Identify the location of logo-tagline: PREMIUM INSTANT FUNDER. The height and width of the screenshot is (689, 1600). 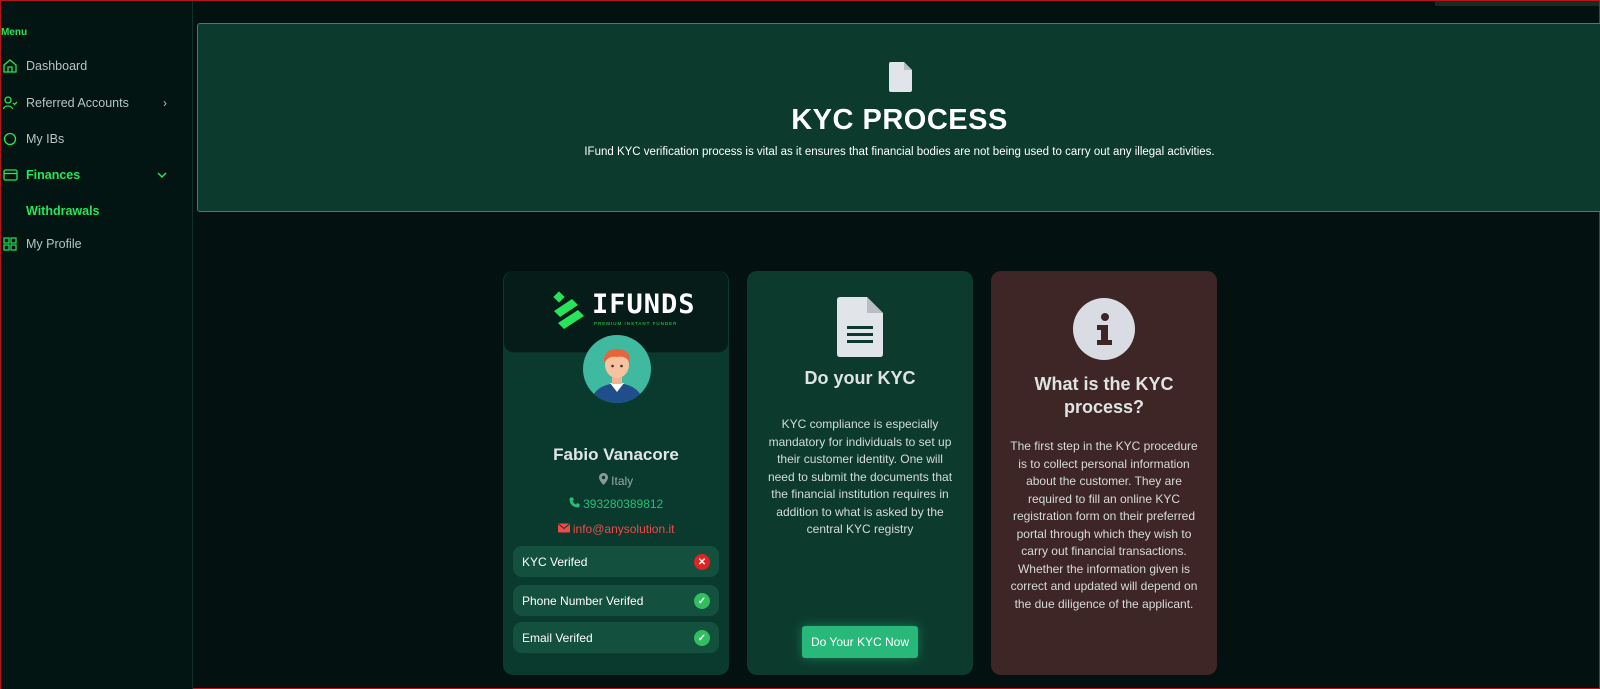
(636, 323).